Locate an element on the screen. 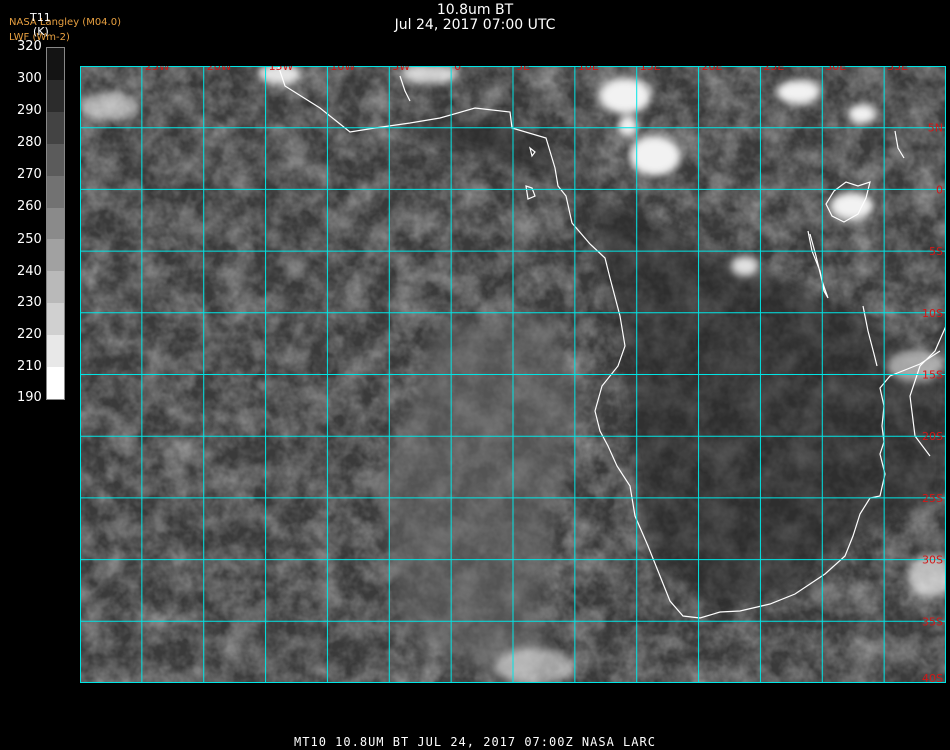 The height and width of the screenshot is (750, 950). lat-label: 40S is located at coordinates (932, 677).